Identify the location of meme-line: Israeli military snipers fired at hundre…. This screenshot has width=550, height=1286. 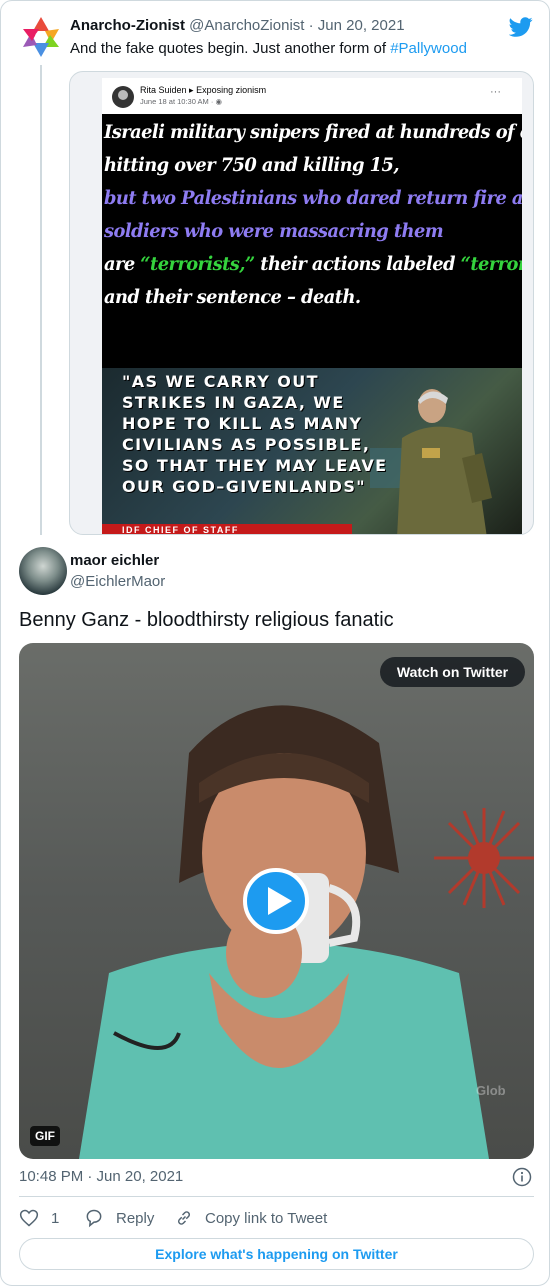
(313, 132).